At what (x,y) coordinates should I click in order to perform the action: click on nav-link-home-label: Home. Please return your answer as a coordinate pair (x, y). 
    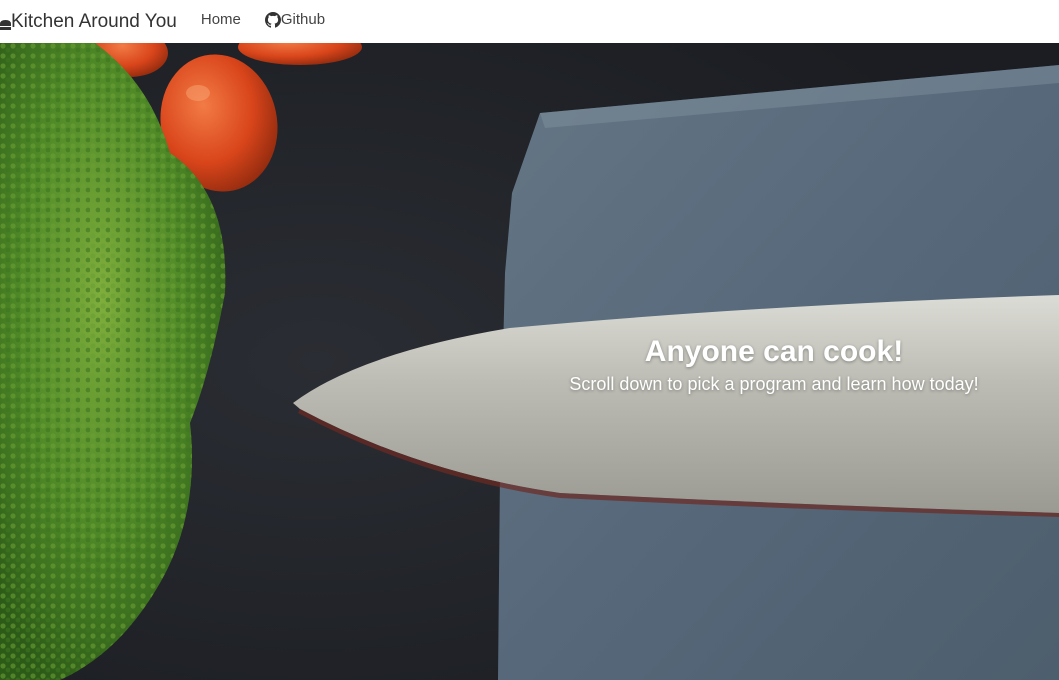
    Looking at the image, I should click on (220, 19).